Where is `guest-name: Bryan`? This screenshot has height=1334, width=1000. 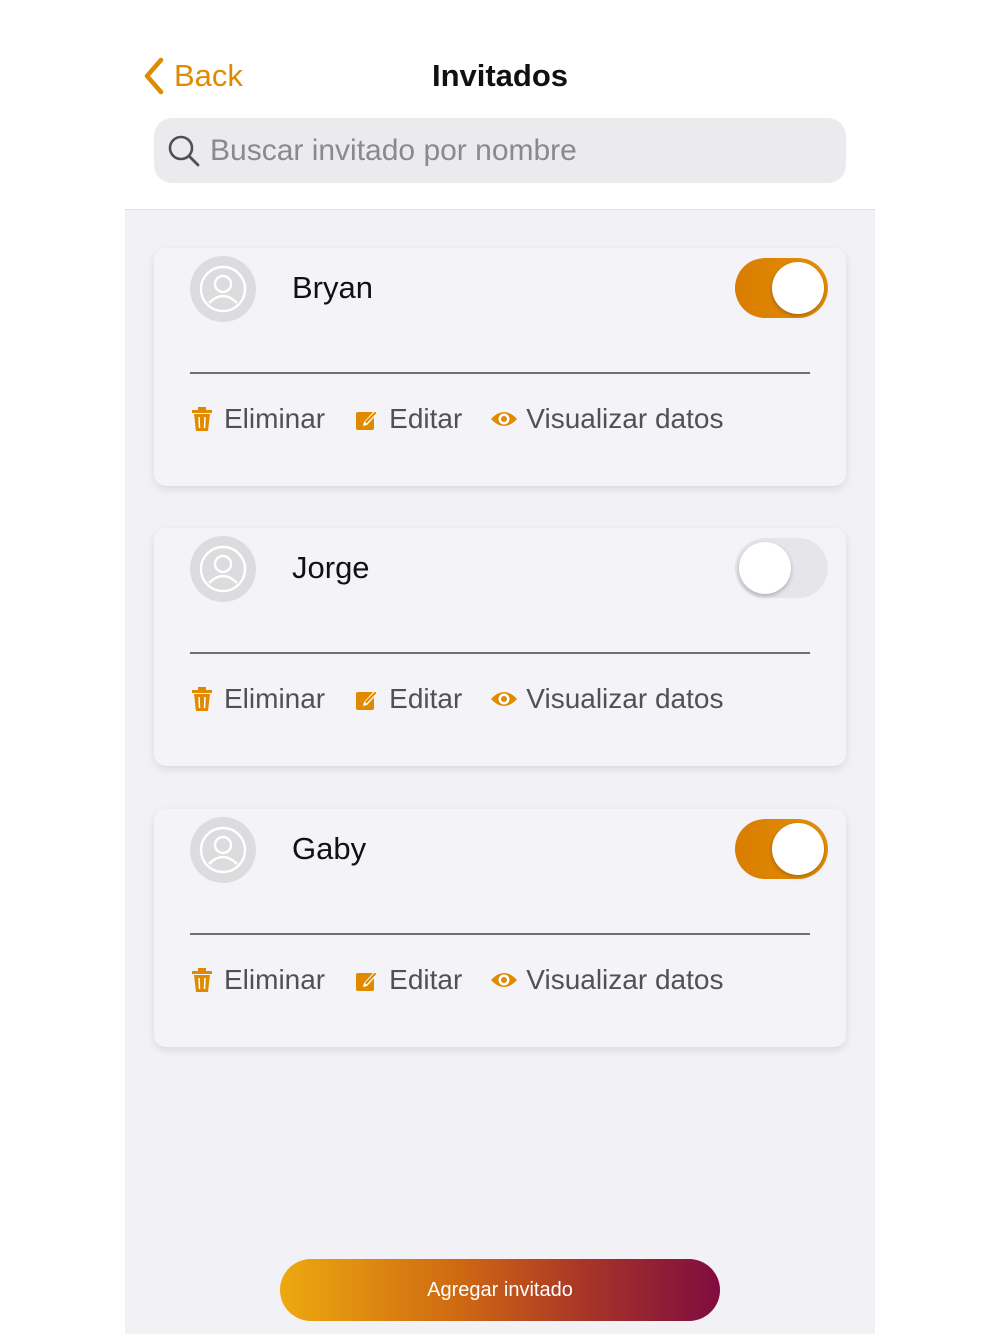
guest-name: Bryan is located at coordinates (332, 287).